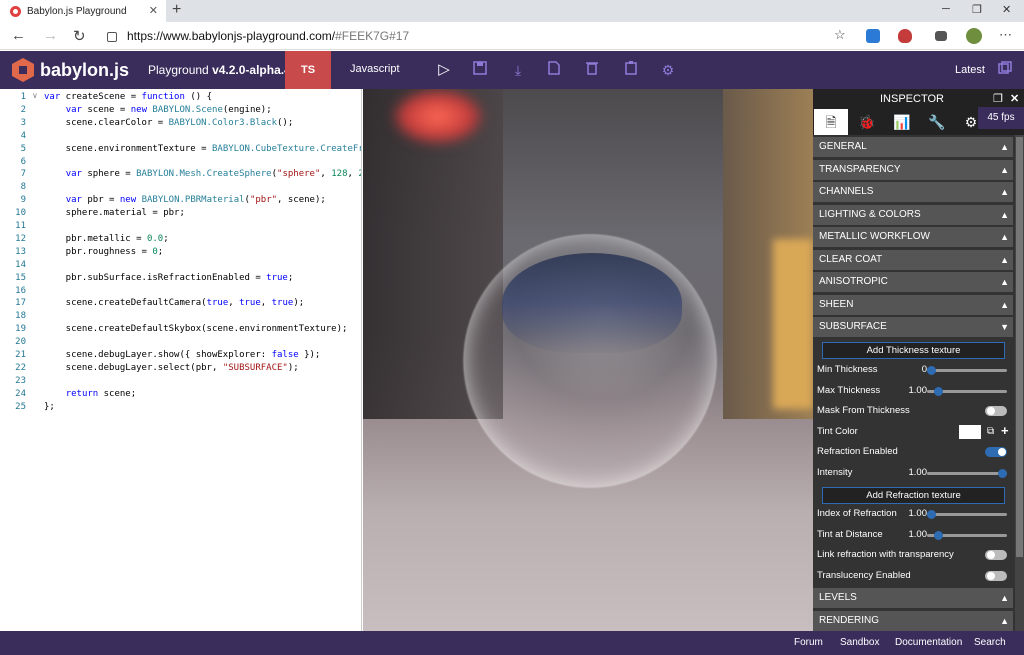  I want to click on inspector-close-icon: ✕, so click(1014, 98).